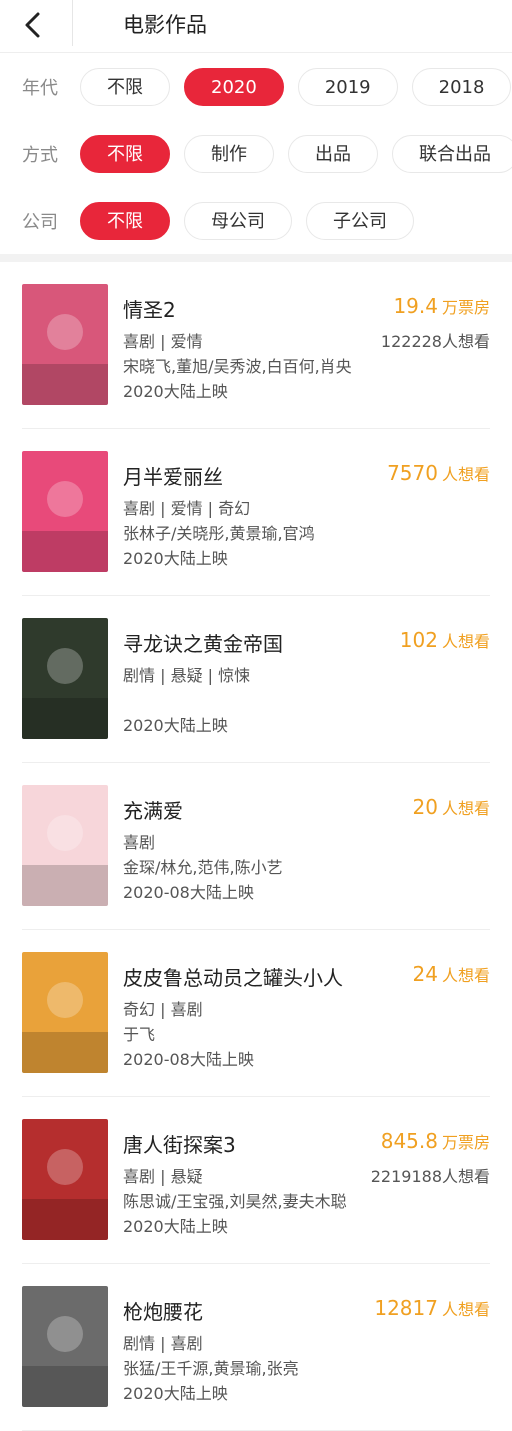  I want to click on chip-mode-present: 出品, so click(333, 153).